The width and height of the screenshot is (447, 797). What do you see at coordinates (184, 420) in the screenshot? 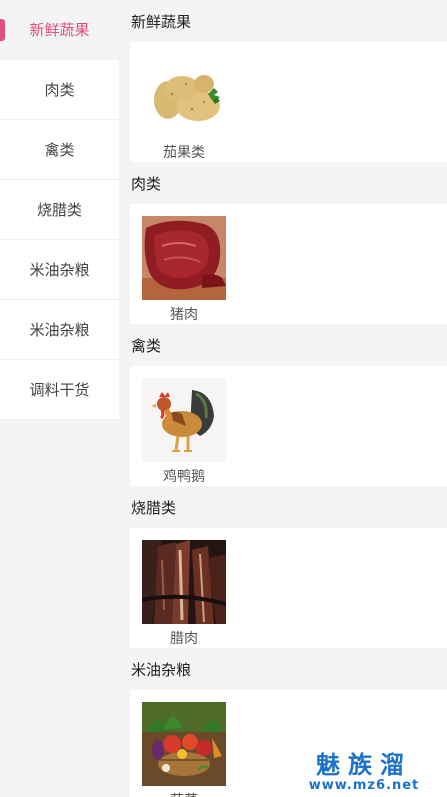
I see `rooster-image` at bounding box center [184, 420].